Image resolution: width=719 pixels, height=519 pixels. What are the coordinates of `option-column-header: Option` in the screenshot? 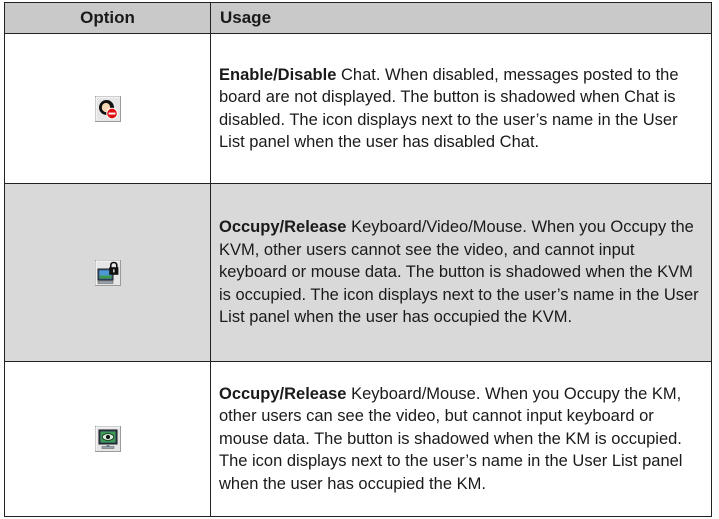 It's located at (107, 18).